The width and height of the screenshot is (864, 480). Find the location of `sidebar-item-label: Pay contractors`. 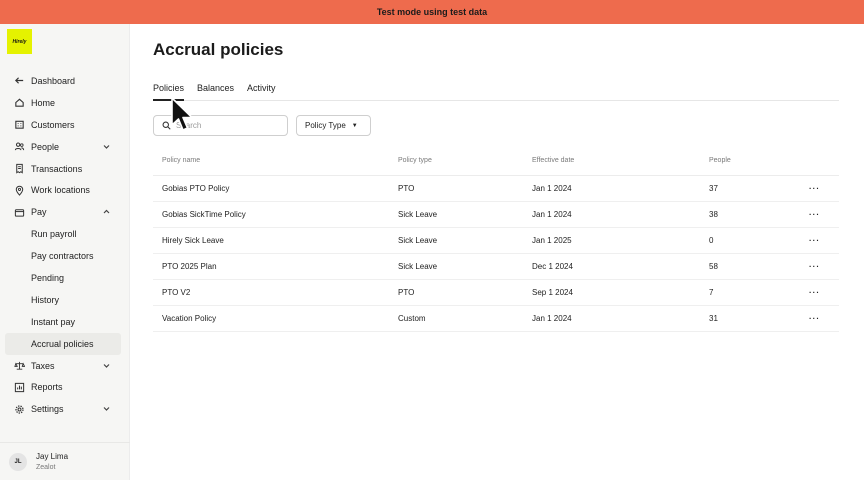

sidebar-item-label: Pay contractors is located at coordinates (62, 256).